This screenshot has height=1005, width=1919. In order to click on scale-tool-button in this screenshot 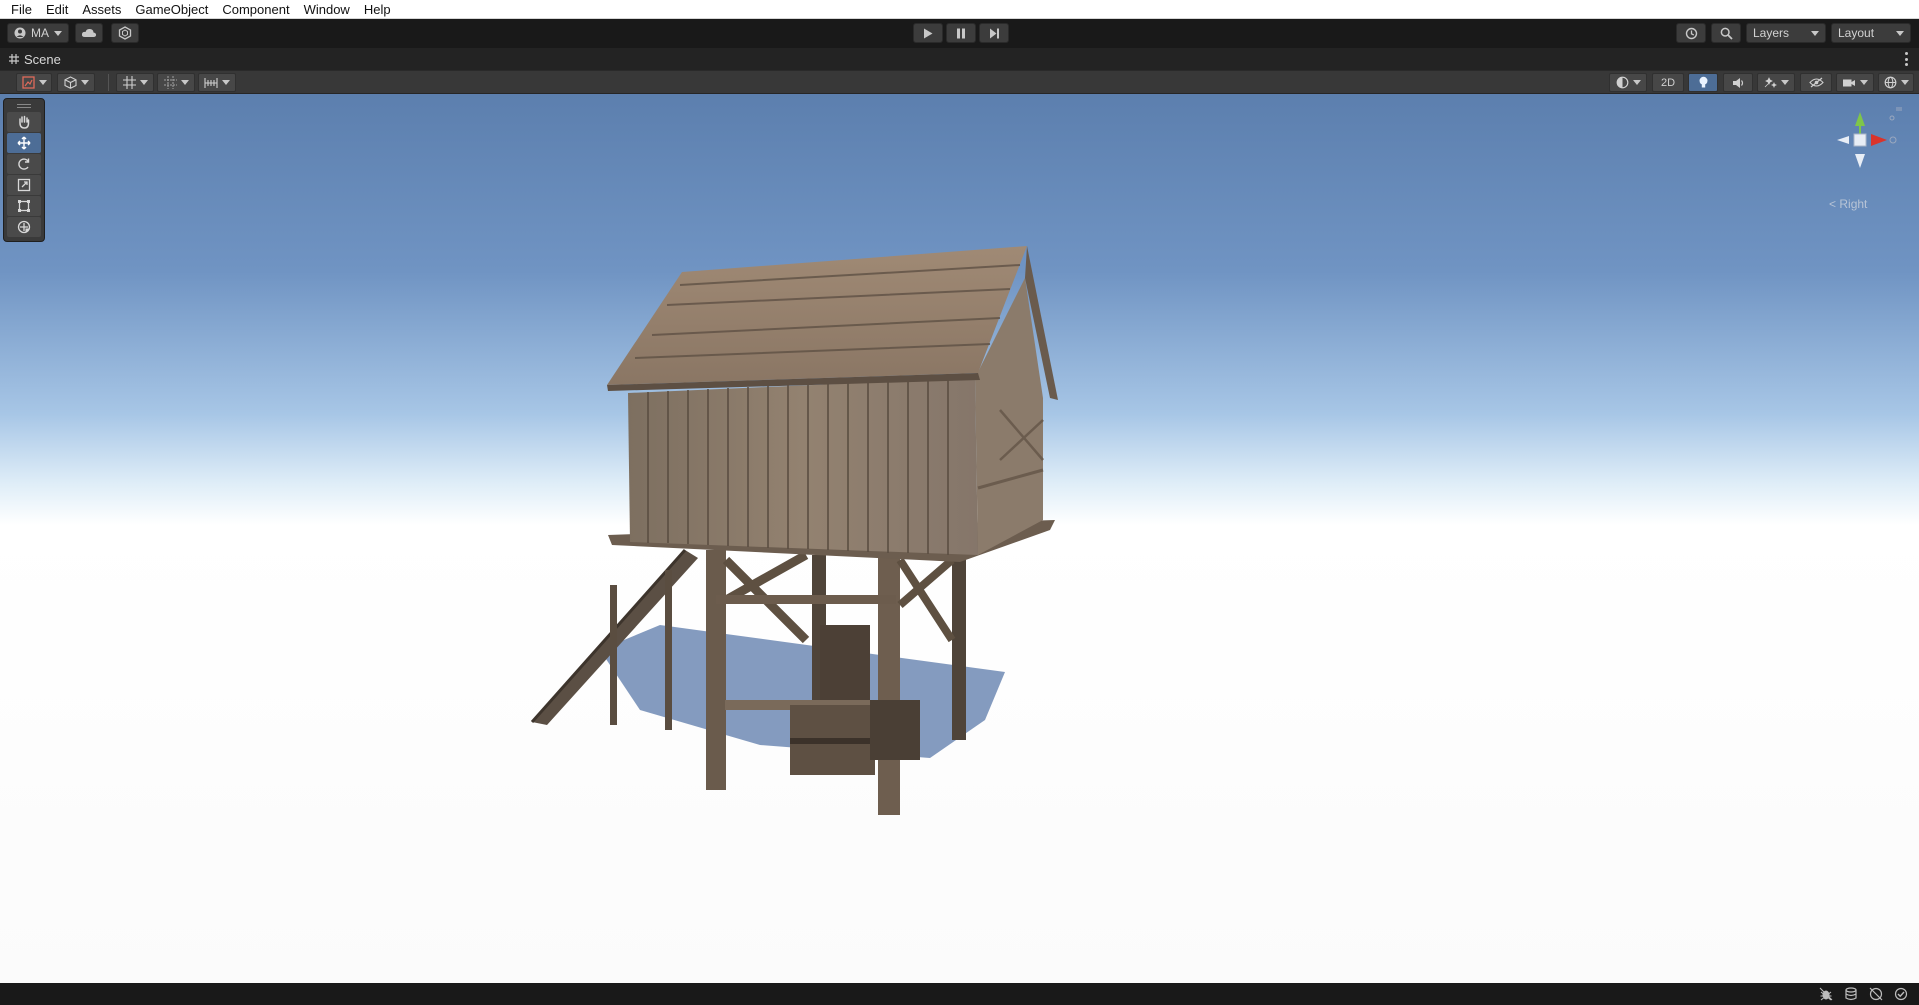, I will do `click(24, 185)`.